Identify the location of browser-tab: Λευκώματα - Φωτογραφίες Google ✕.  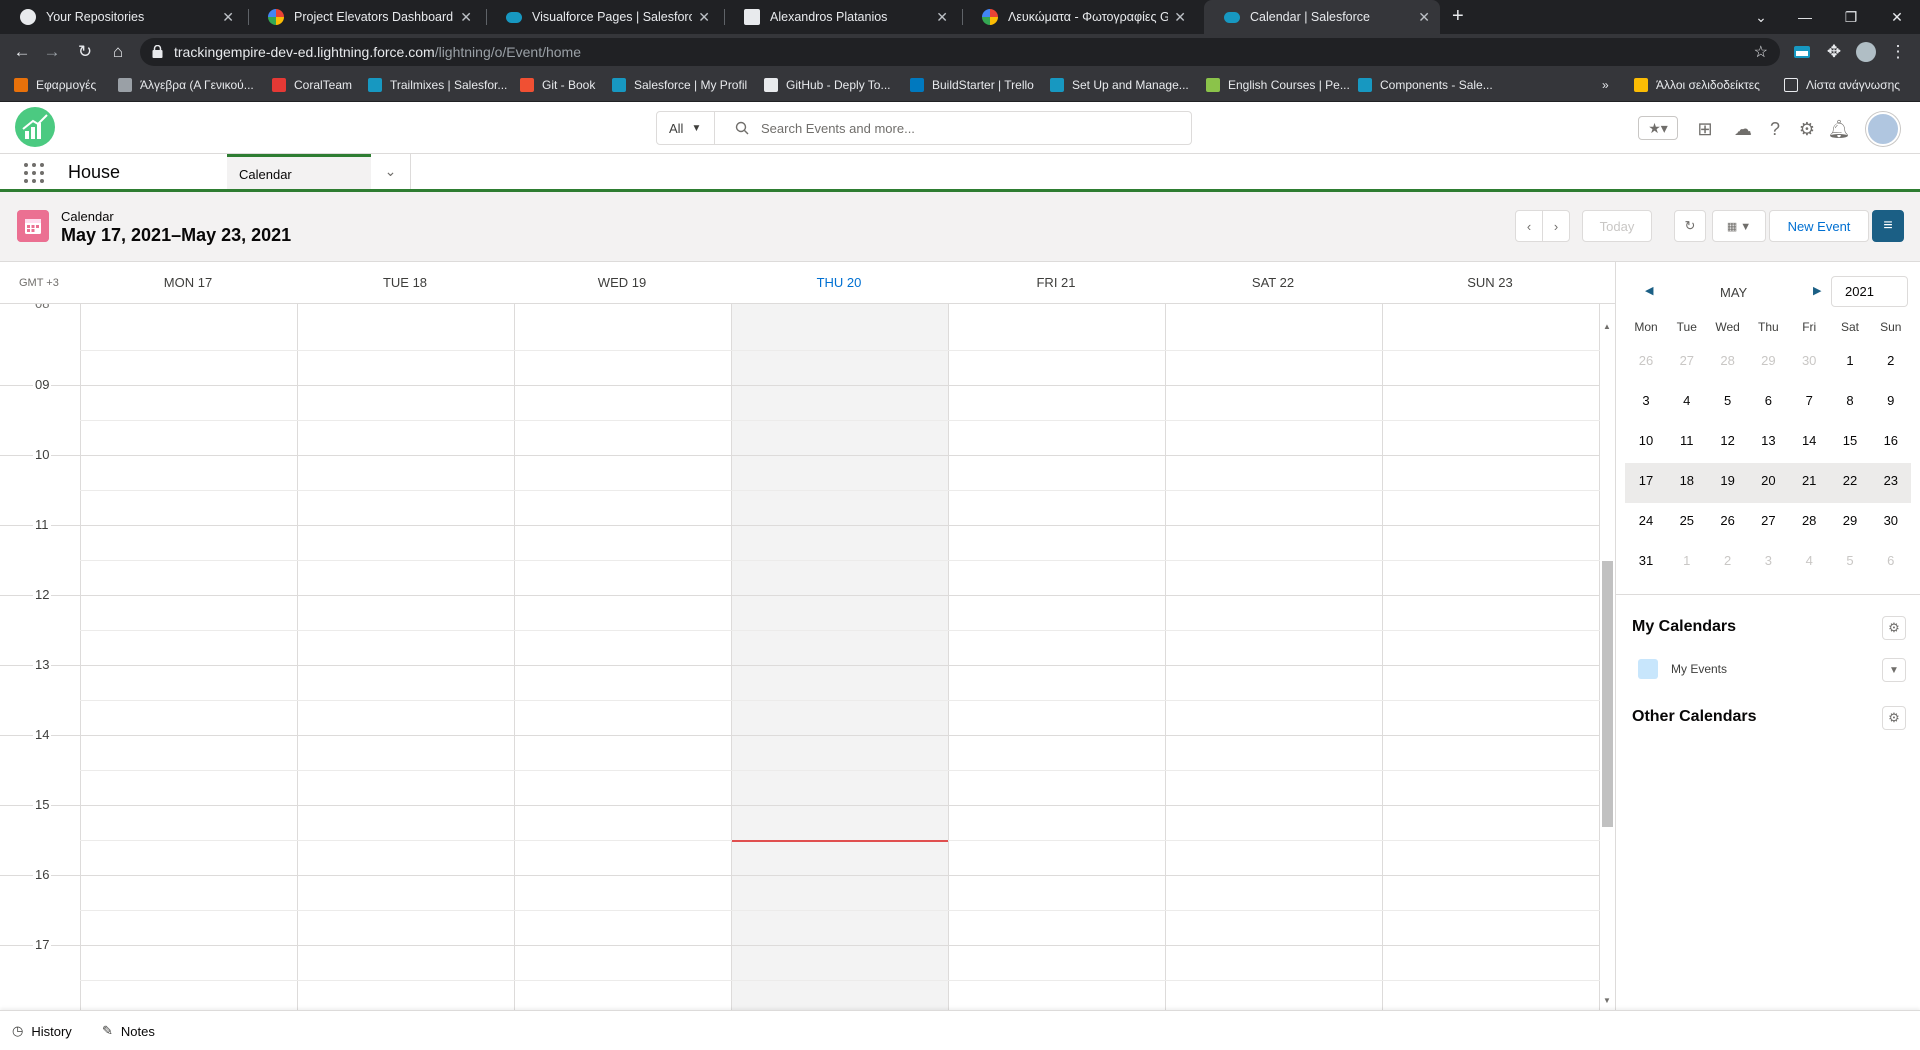
(1079, 17).